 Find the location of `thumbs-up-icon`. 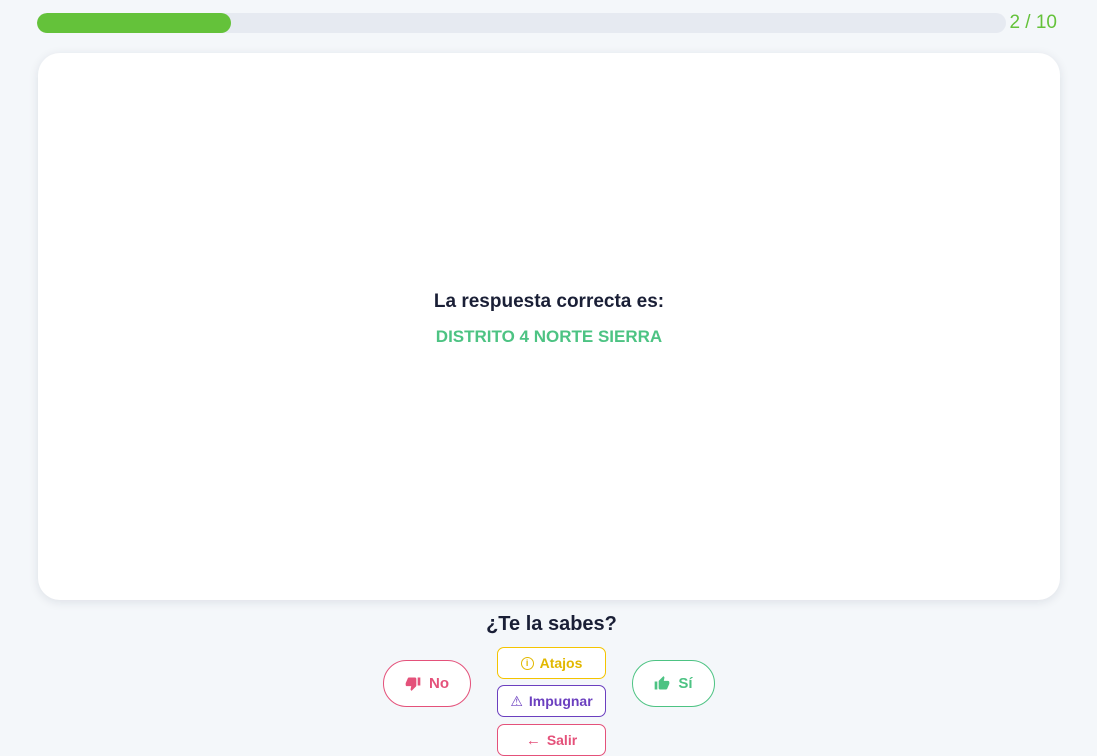

thumbs-up-icon is located at coordinates (662, 683).